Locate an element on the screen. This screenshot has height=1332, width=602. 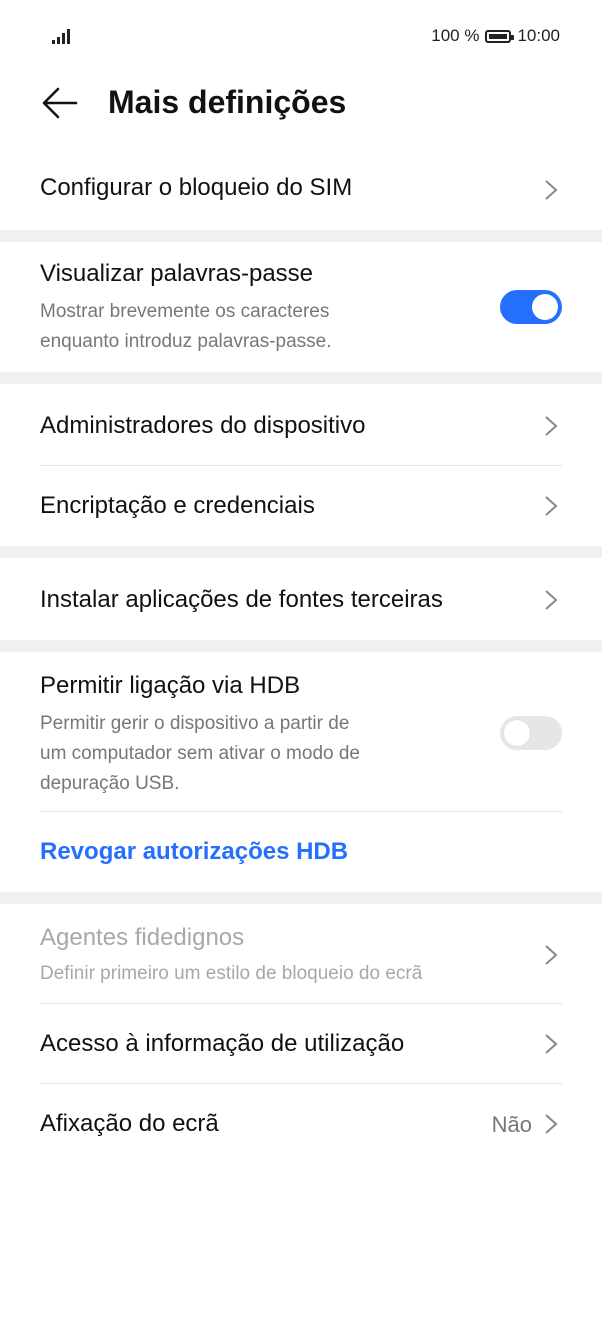
device-admins-row: Administradores do dispositivo is located at coordinates (301, 425).